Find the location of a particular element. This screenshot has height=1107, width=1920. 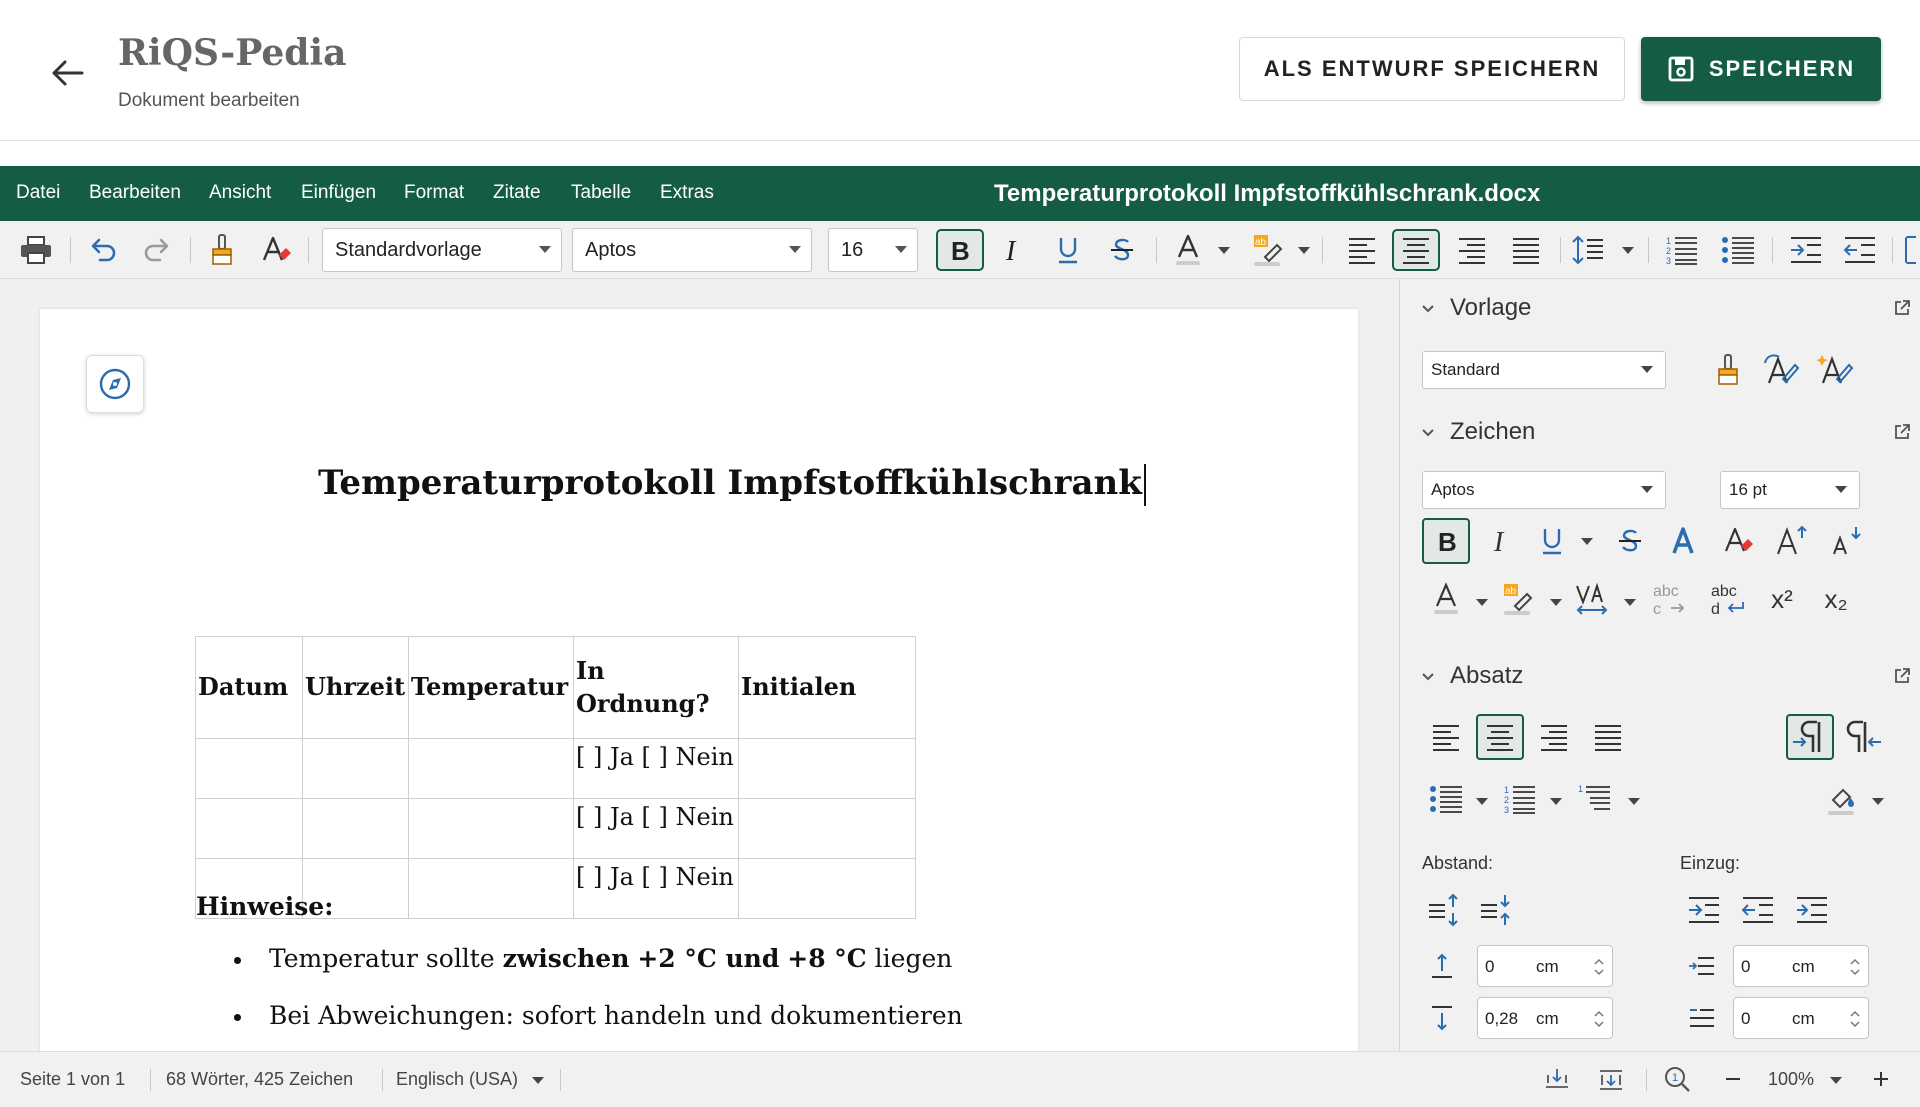

strikethrough-icon is located at coordinates (1122, 250).